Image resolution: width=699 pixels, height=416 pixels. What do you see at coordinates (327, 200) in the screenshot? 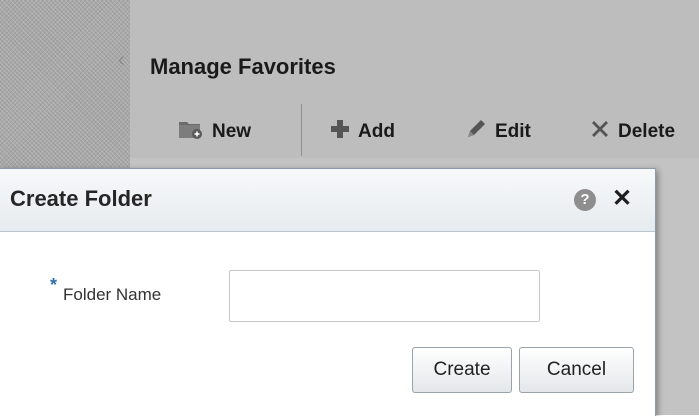
I see `dialog-header: Create Folder ? ✕` at bounding box center [327, 200].